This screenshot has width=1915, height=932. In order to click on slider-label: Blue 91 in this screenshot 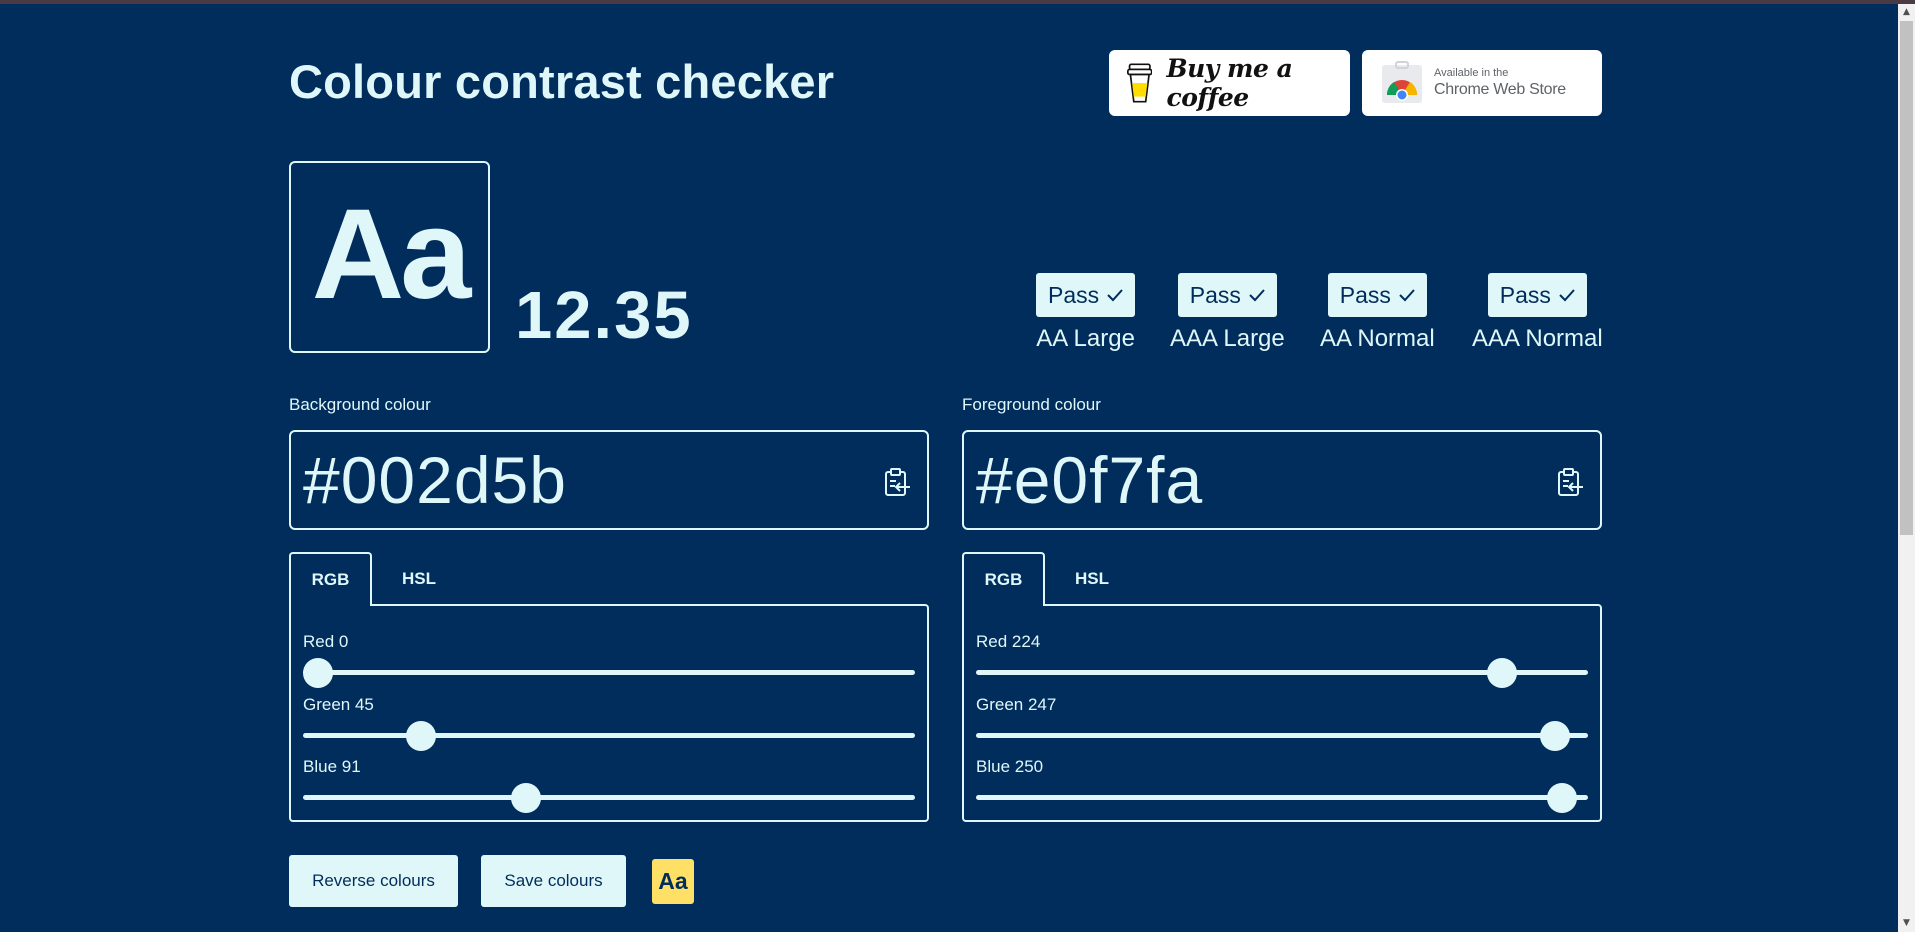, I will do `click(332, 766)`.